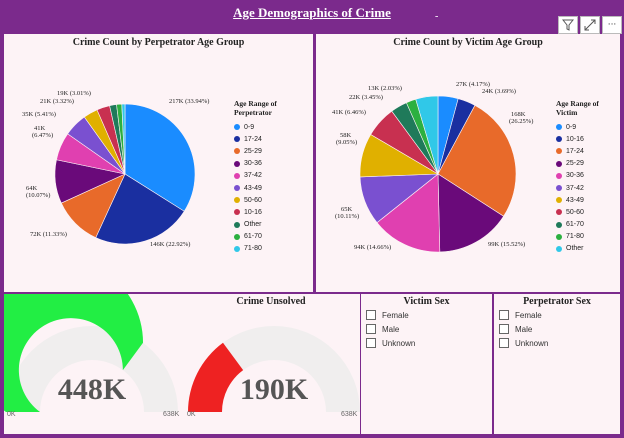 The width and height of the screenshot is (624, 438). I want to click on perpetrator-legend-title: Age Range of Perpetrator, so click(255, 108).